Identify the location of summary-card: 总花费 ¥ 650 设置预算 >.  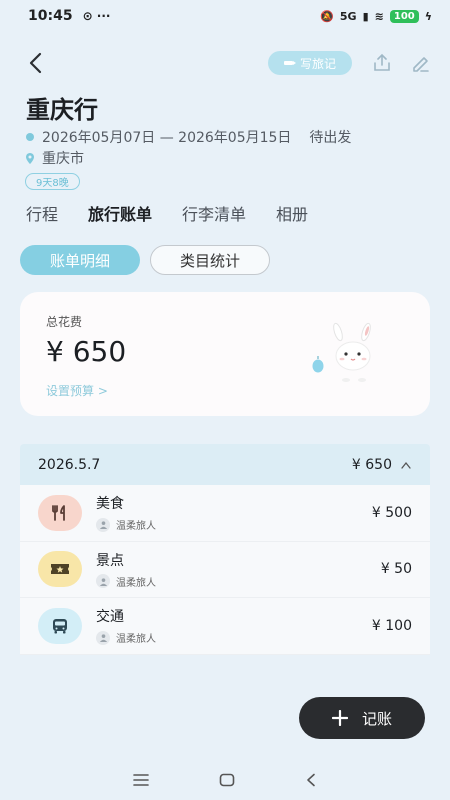
(225, 354).